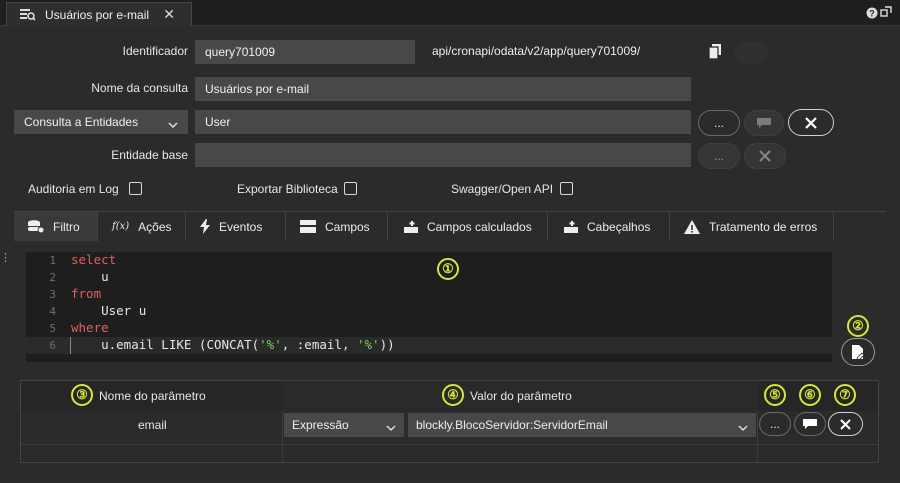  I want to click on code-line: select, so click(94, 259).